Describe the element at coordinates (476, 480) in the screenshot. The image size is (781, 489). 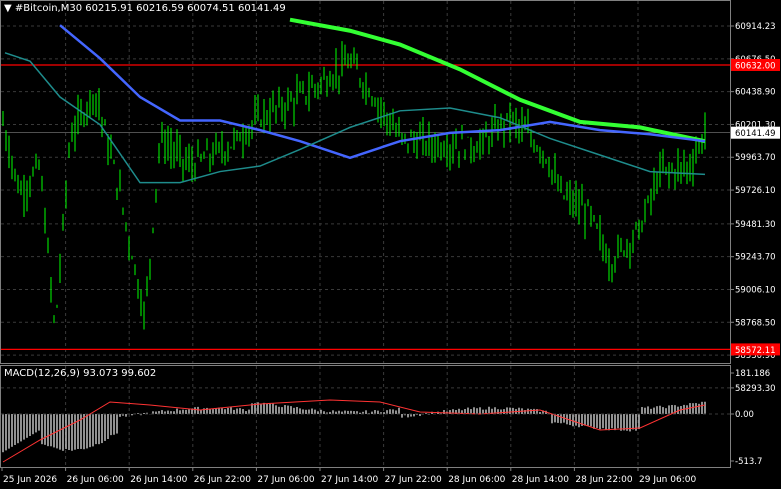
I see `time-label: 28 Jun 06:00` at that location.